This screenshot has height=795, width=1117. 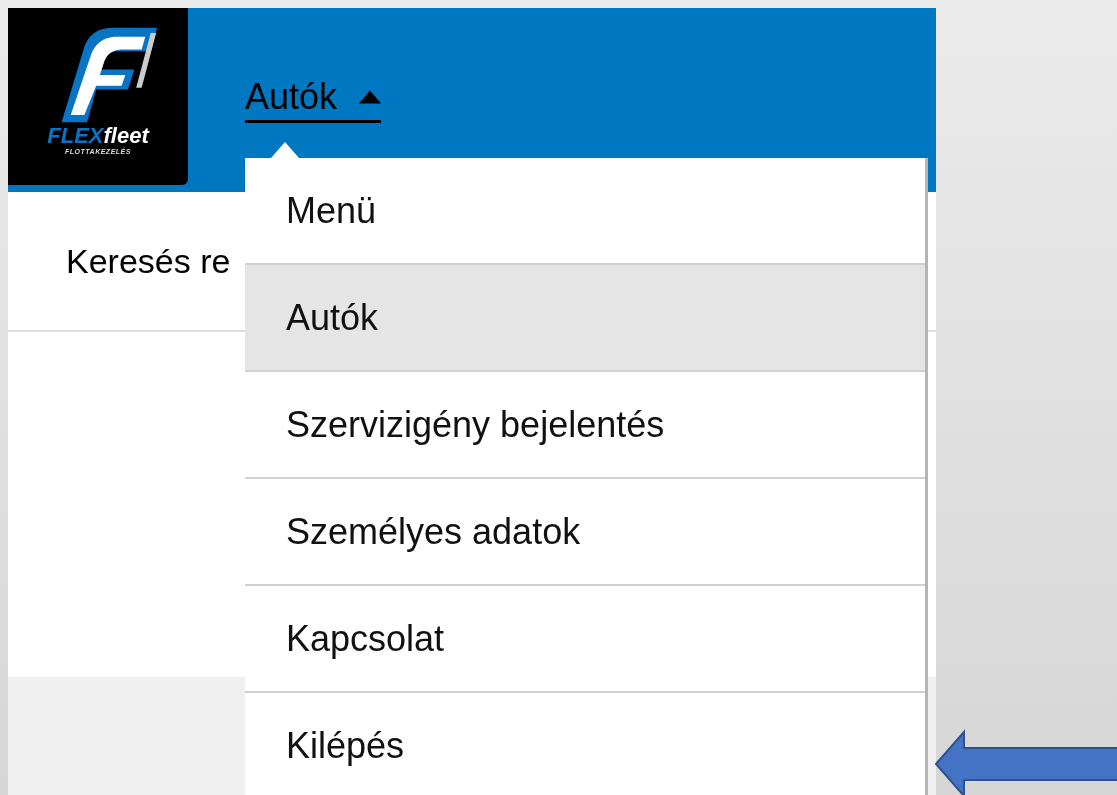 I want to click on brand-name: FLEXfleet, so click(x=98, y=136).